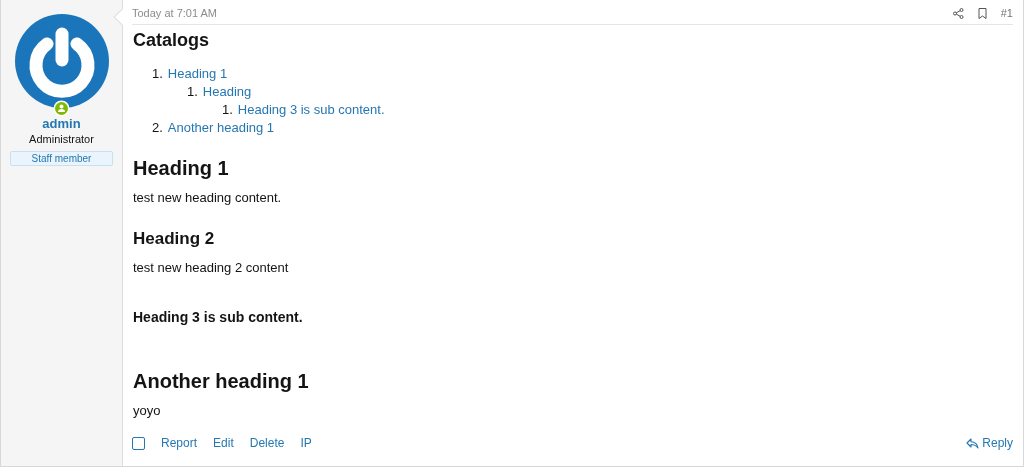 The image size is (1024, 467). Describe the element at coordinates (306, 443) in the screenshot. I see `action-link: IP` at that location.